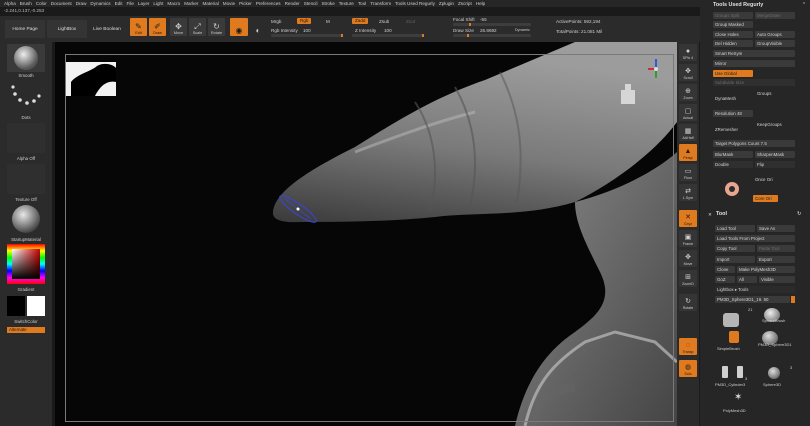 This screenshot has height=426, width=810. What do you see at coordinates (775, 34) in the screenshot?
I see `auto-groups-button: Auto Groups` at bounding box center [775, 34].